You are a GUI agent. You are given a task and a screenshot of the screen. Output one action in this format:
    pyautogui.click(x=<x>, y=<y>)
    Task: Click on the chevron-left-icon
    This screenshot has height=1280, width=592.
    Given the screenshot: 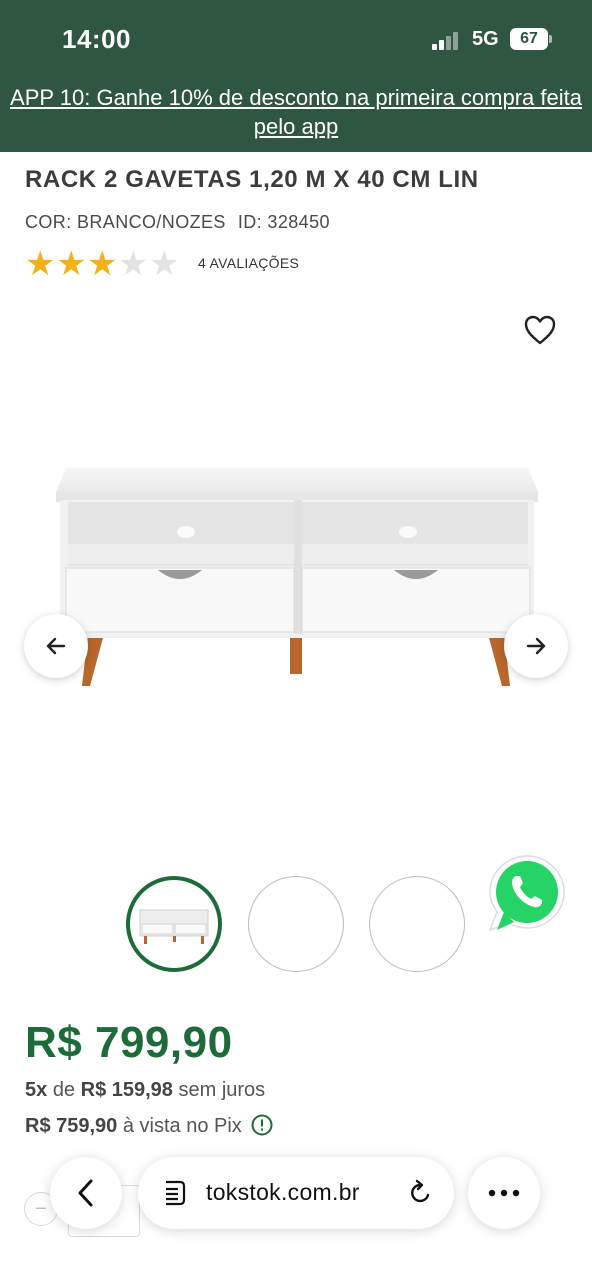 What is the action you would take?
    pyautogui.click(x=85, y=1193)
    